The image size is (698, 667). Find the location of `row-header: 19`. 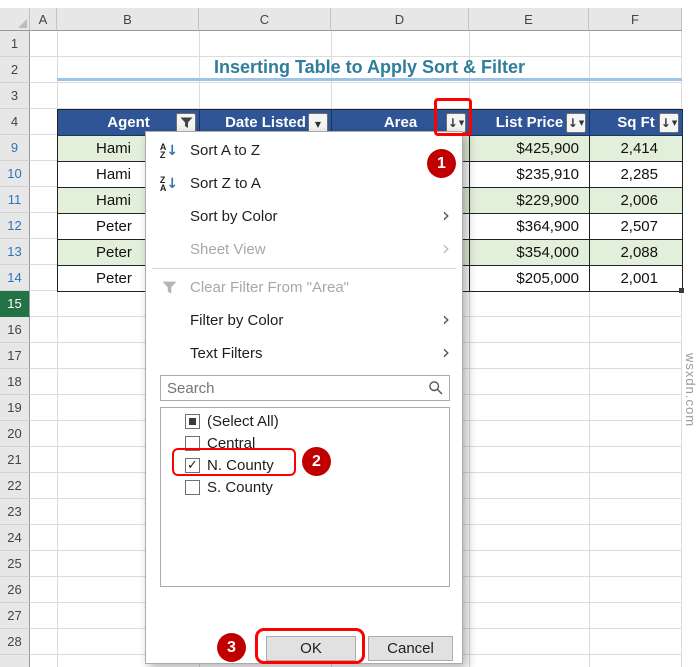

row-header: 19 is located at coordinates (15, 408).